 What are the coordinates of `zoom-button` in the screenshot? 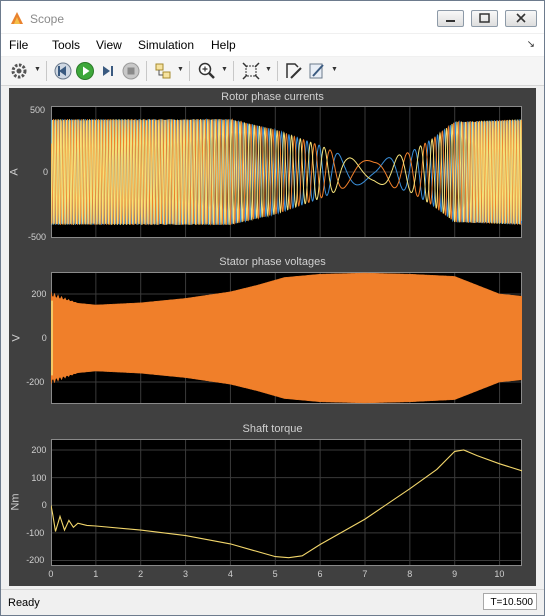 It's located at (207, 71).